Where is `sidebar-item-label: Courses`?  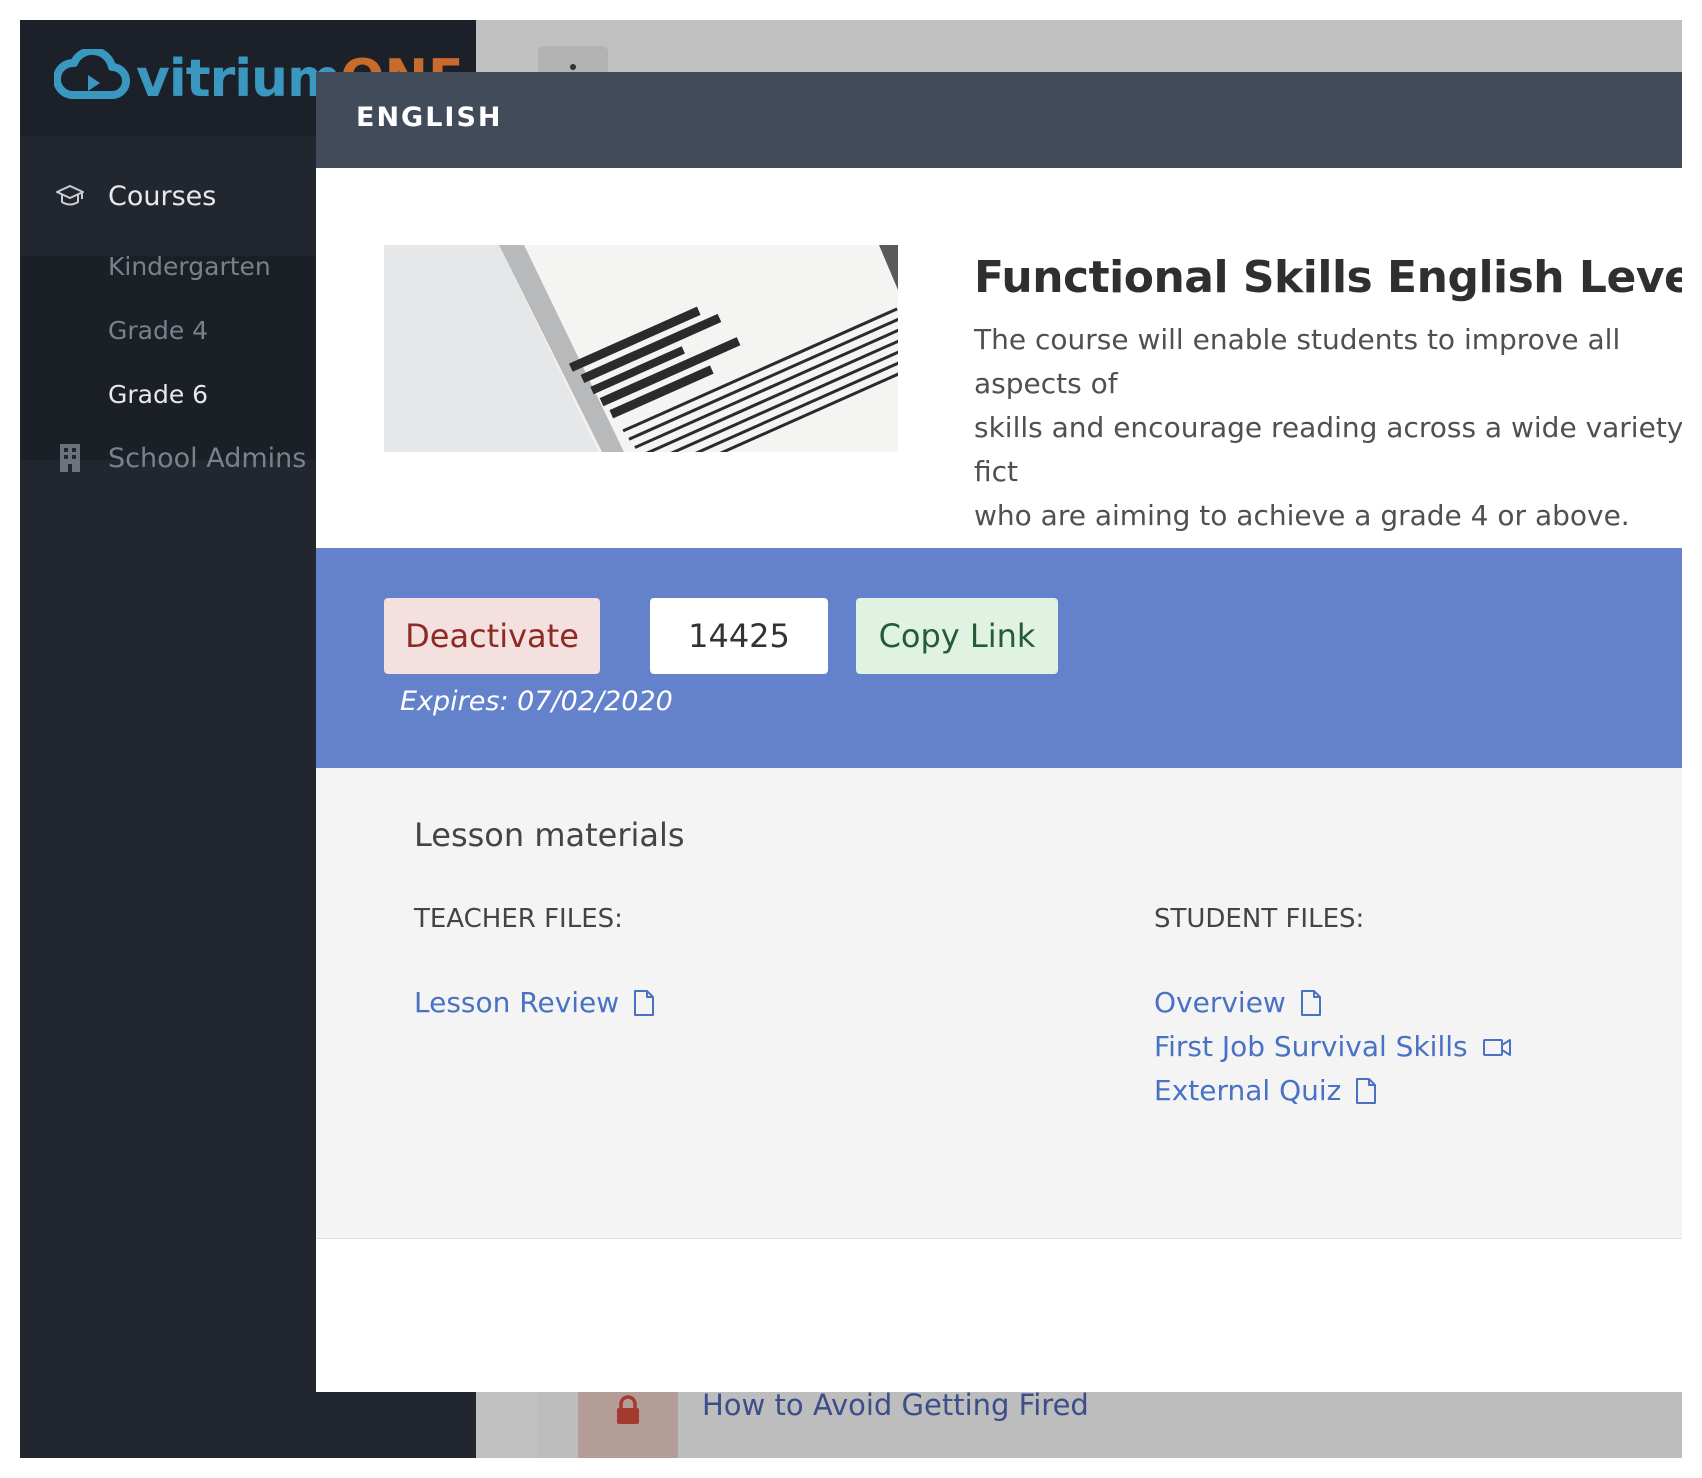
sidebar-item-label: Courses is located at coordinates (162, 196).